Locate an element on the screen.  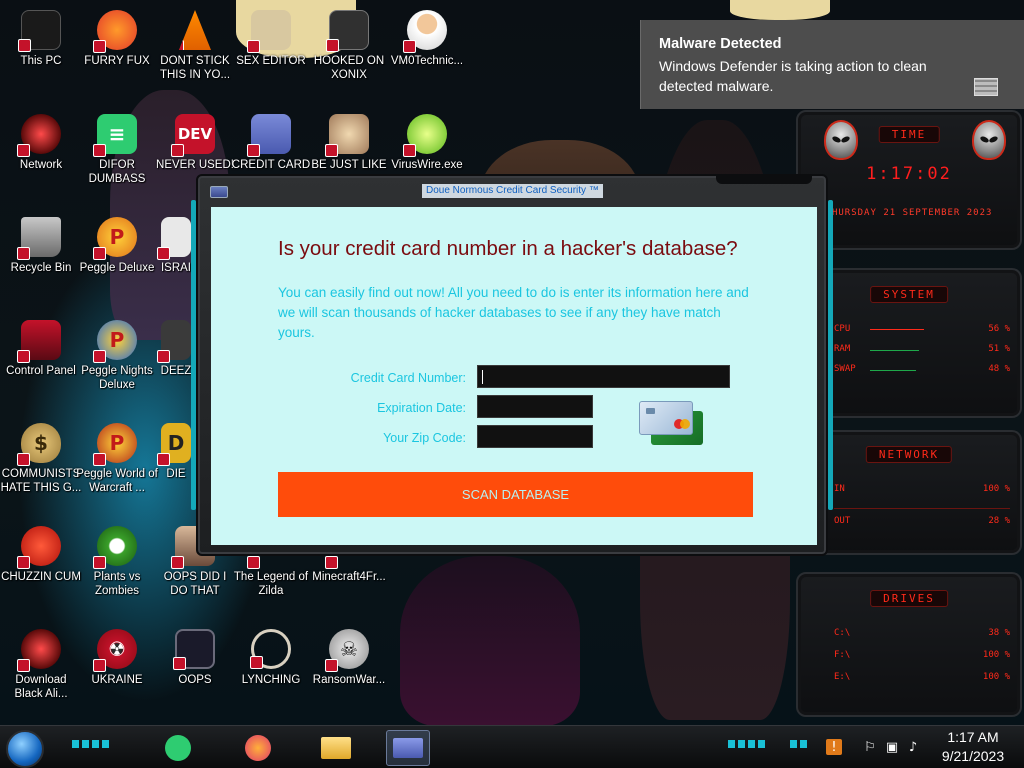
desktop-icon-sex-editor: SEX EDITOR is located at coordinates (271, 39).